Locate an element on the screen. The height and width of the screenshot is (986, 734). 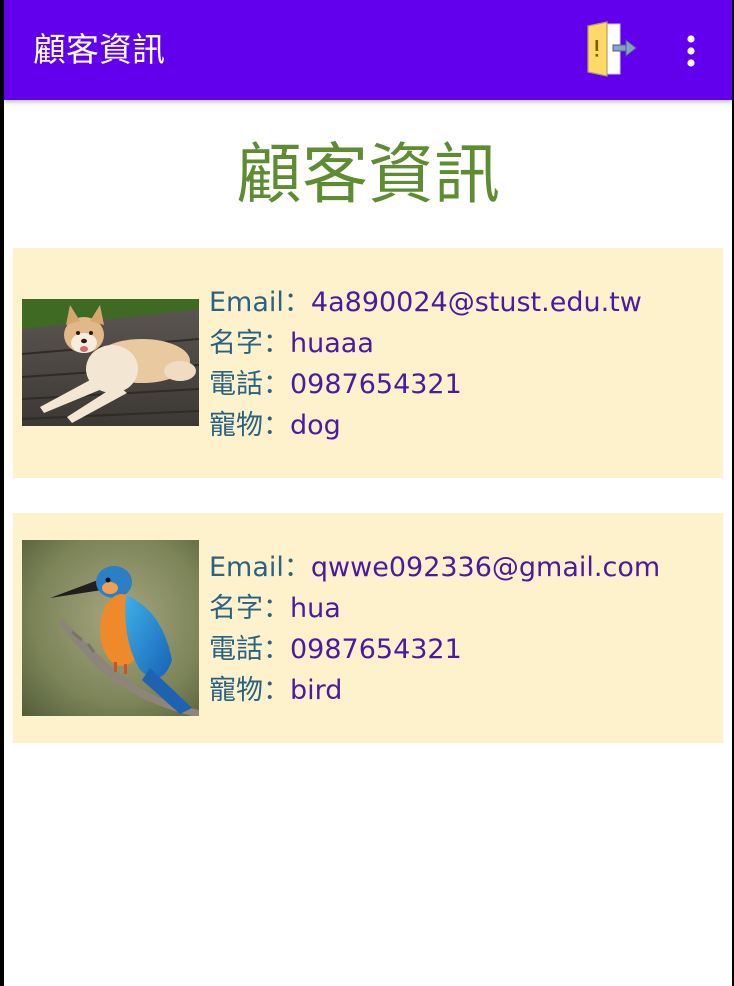
name-value: hua is located at coordinates (315, 608).